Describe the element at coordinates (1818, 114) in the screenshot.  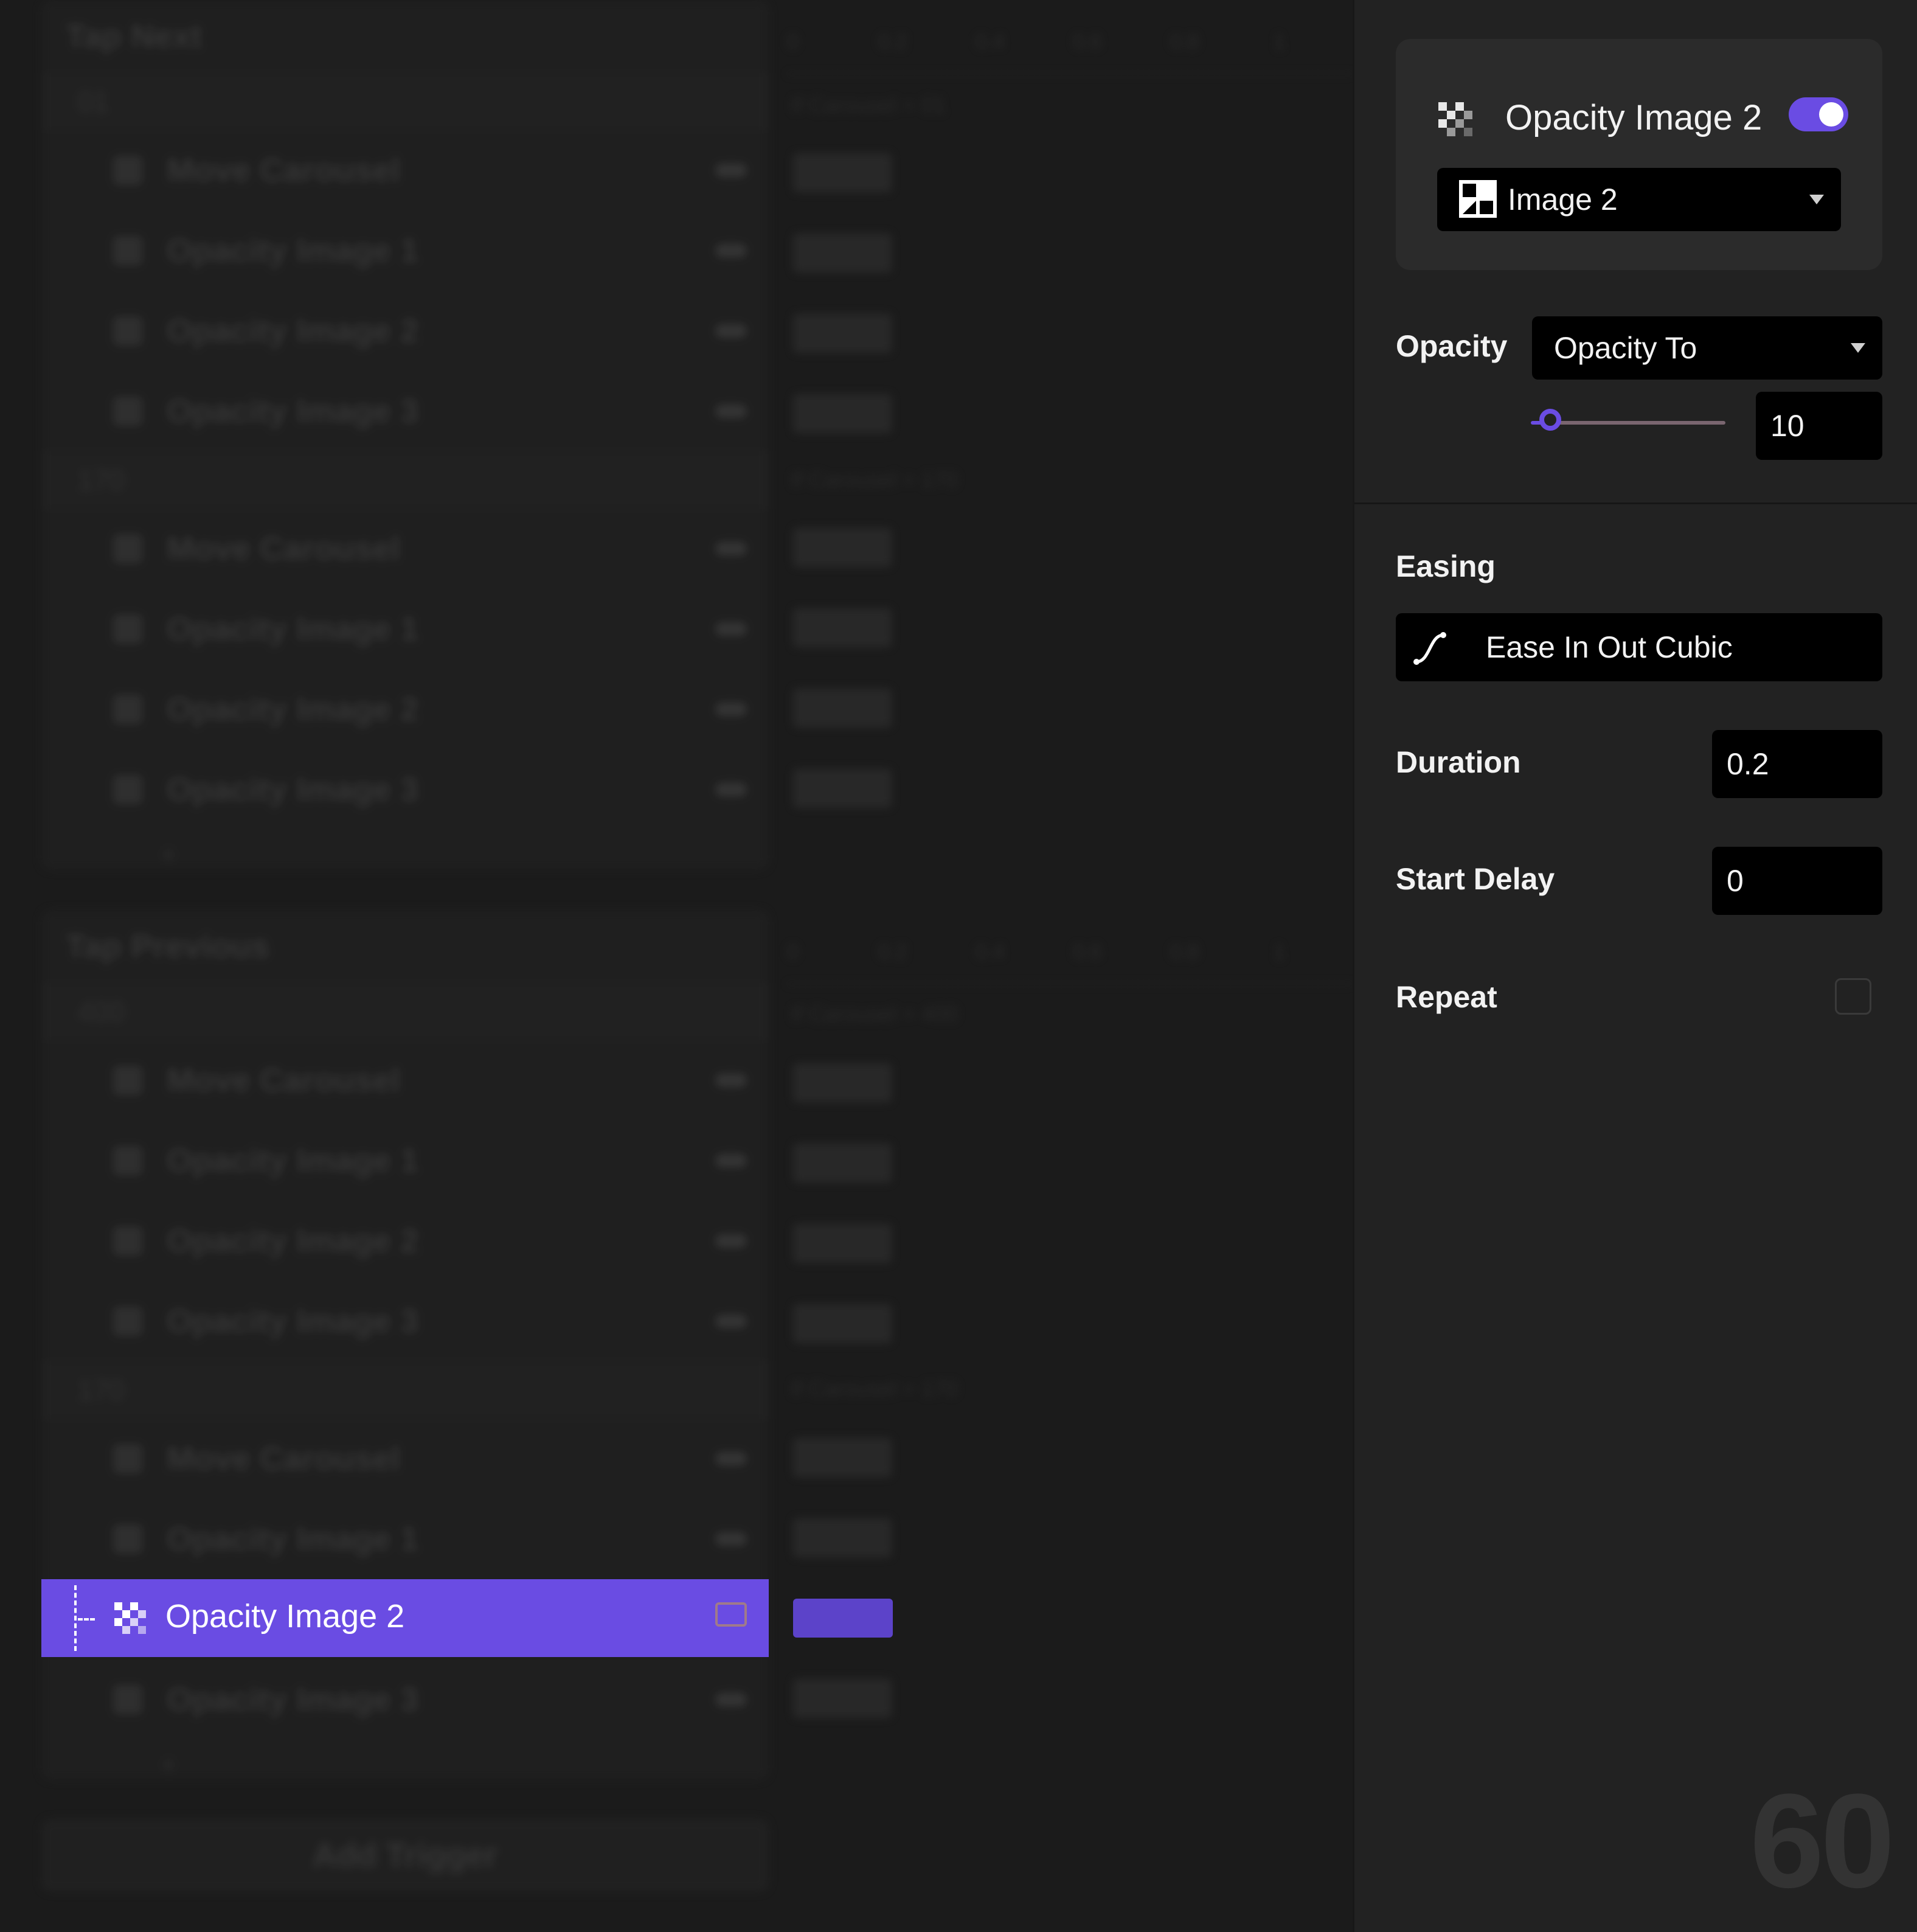
I see `enabled-toggle` at that location.